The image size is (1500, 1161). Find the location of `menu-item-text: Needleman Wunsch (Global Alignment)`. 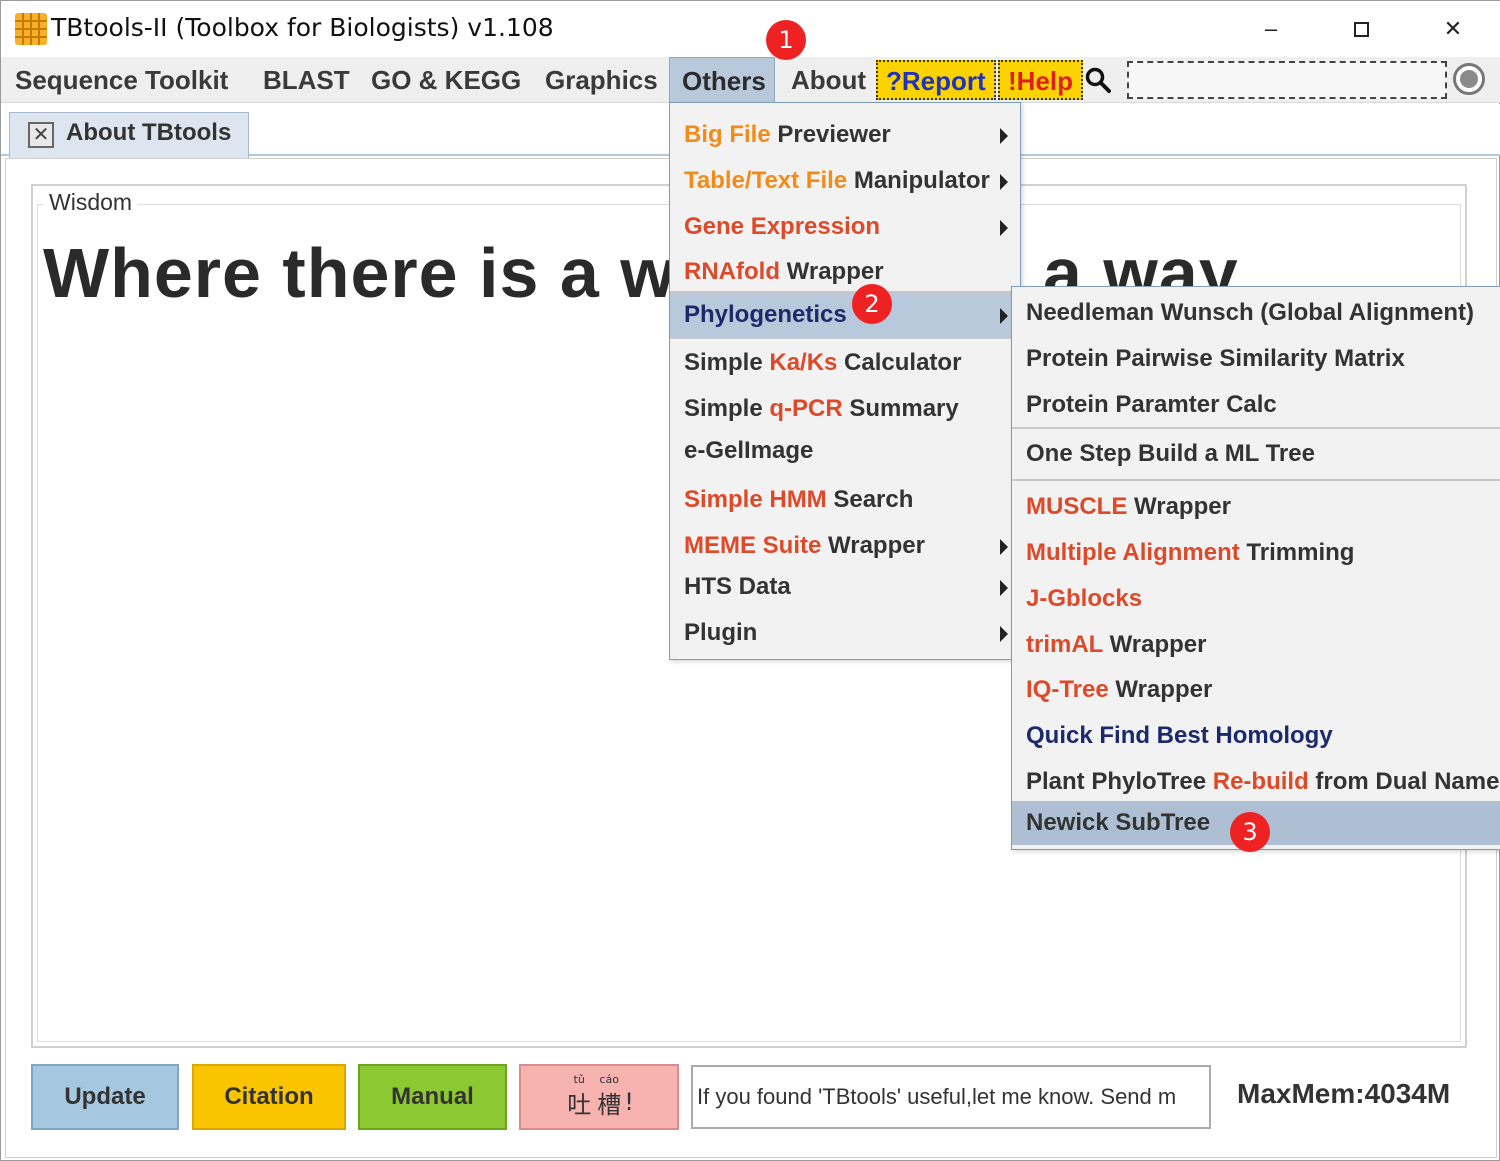

menu-item-text: Needleman Wunsch (Global Alignment) is located at coordinates (1250, 312).